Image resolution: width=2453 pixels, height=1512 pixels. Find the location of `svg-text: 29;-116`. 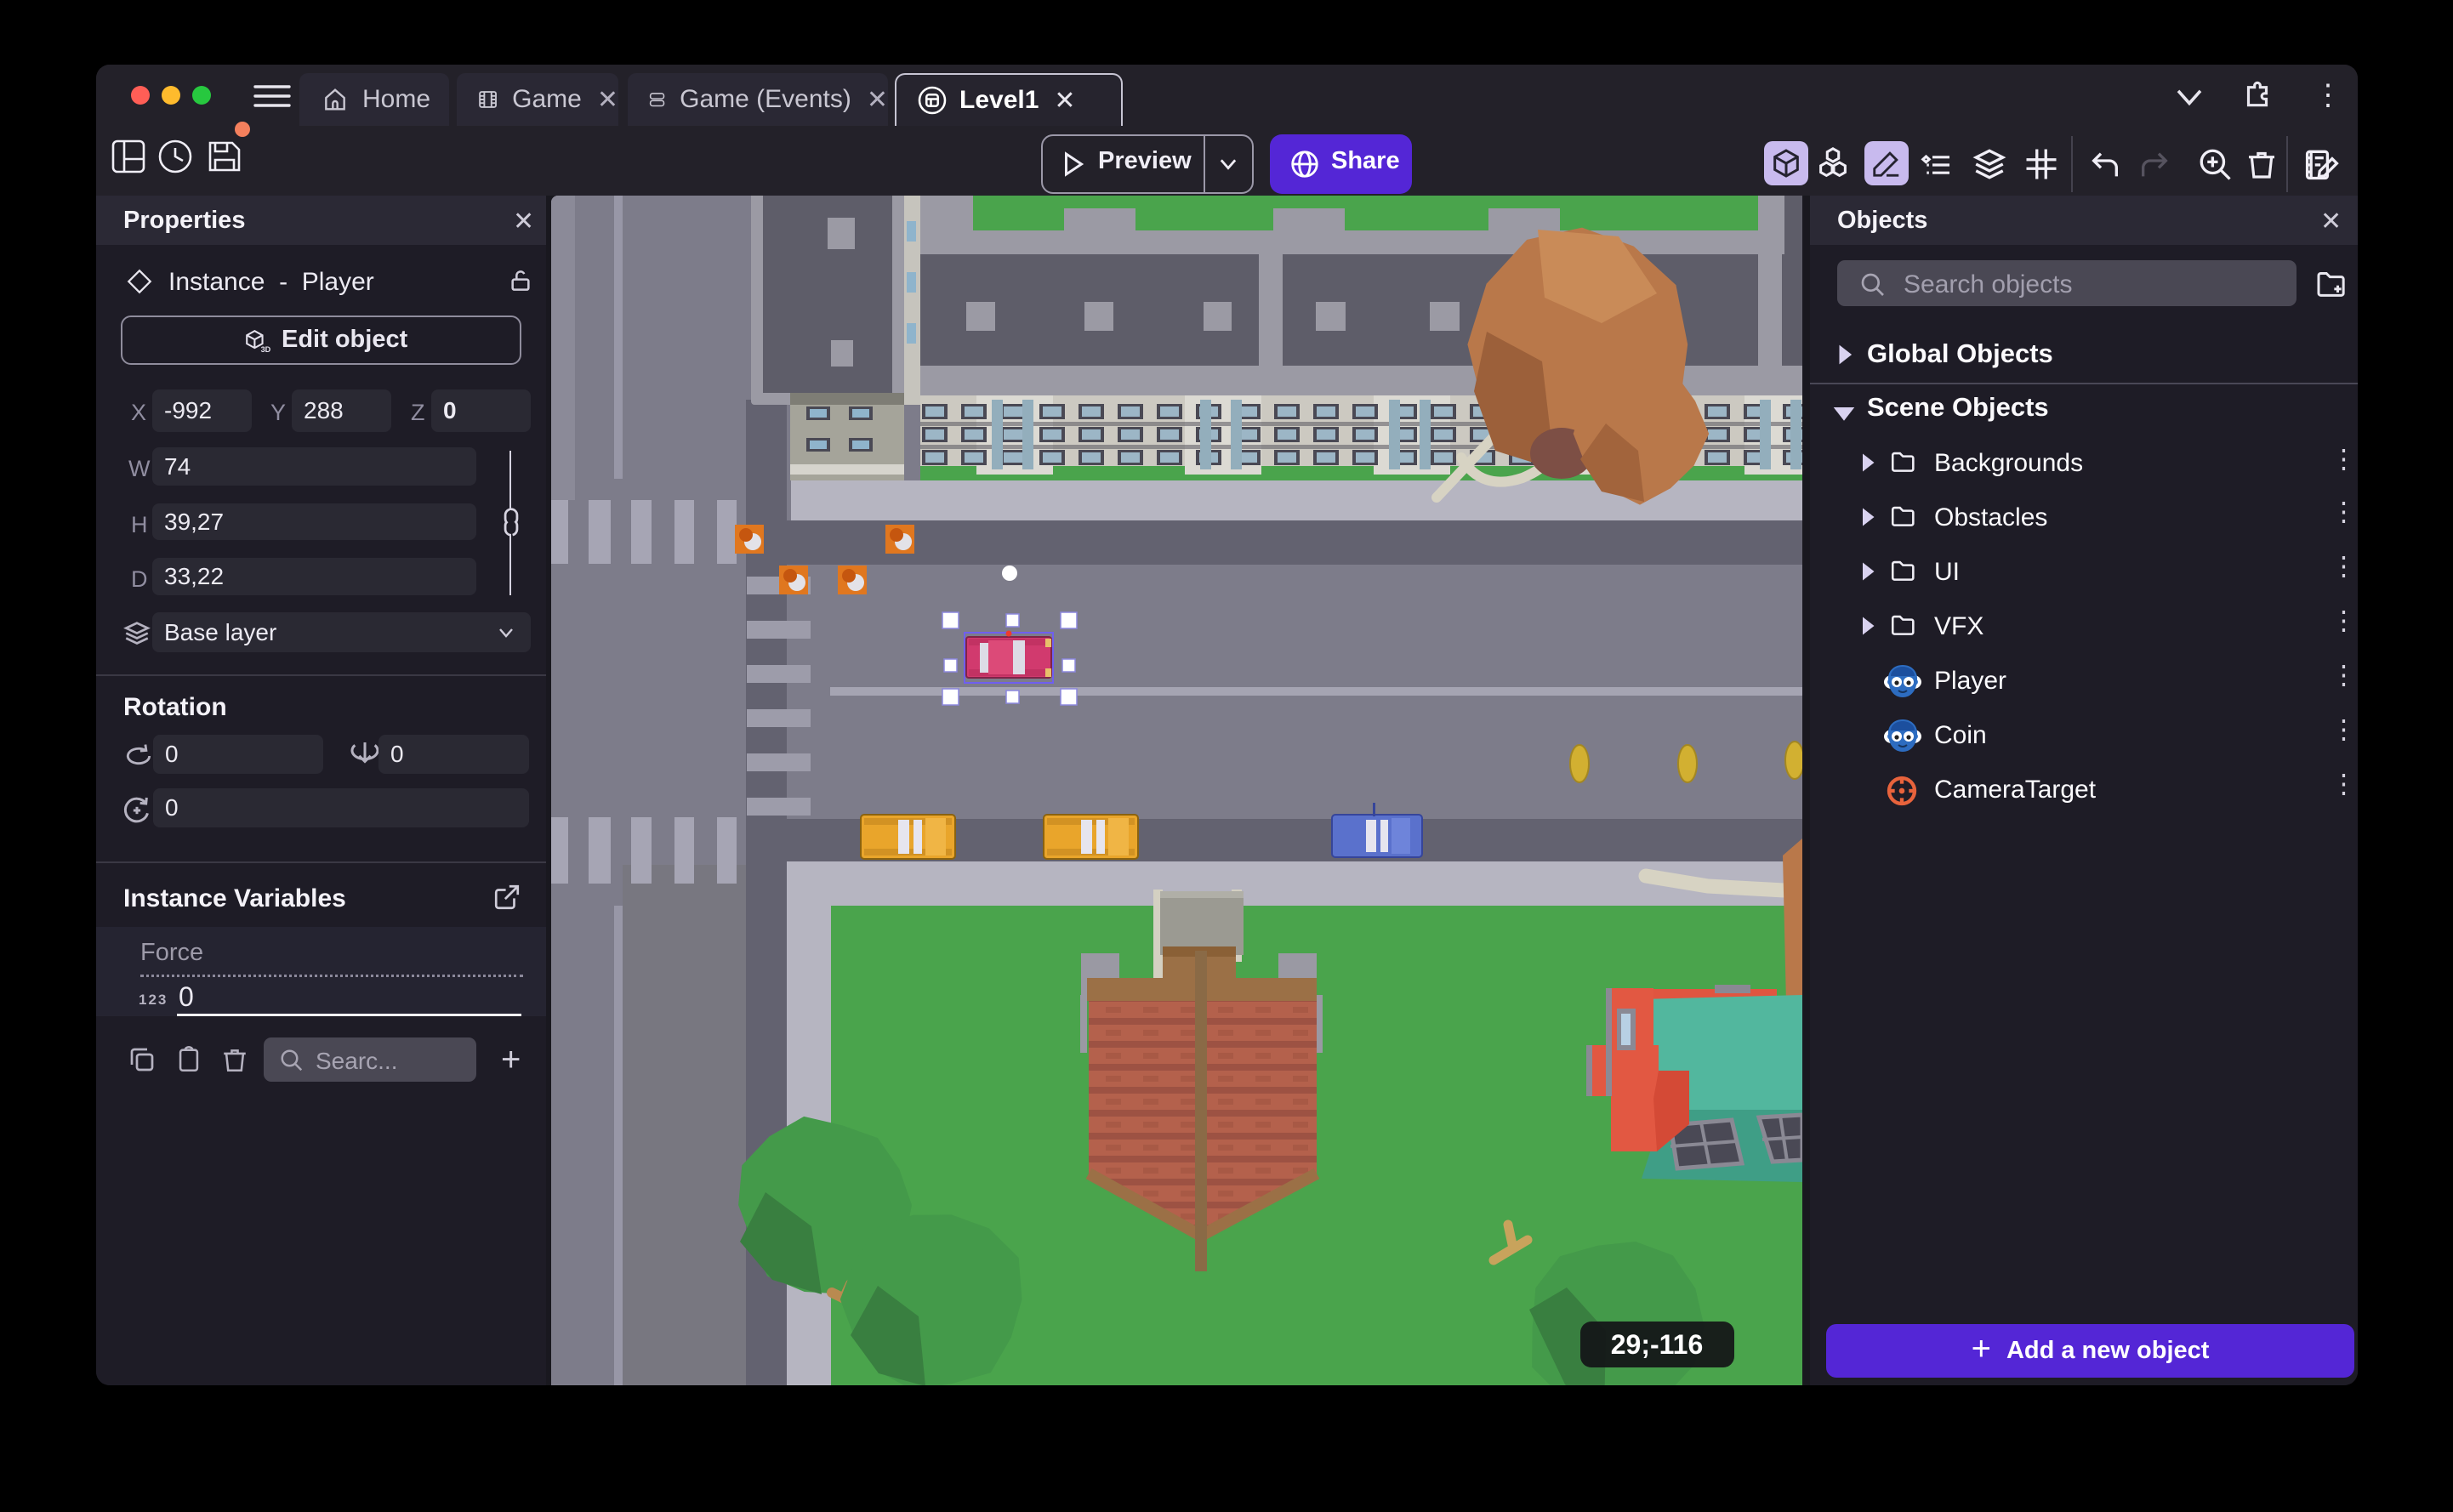

svg-text: 29;-116 is located at coordinates (1657, 1344).